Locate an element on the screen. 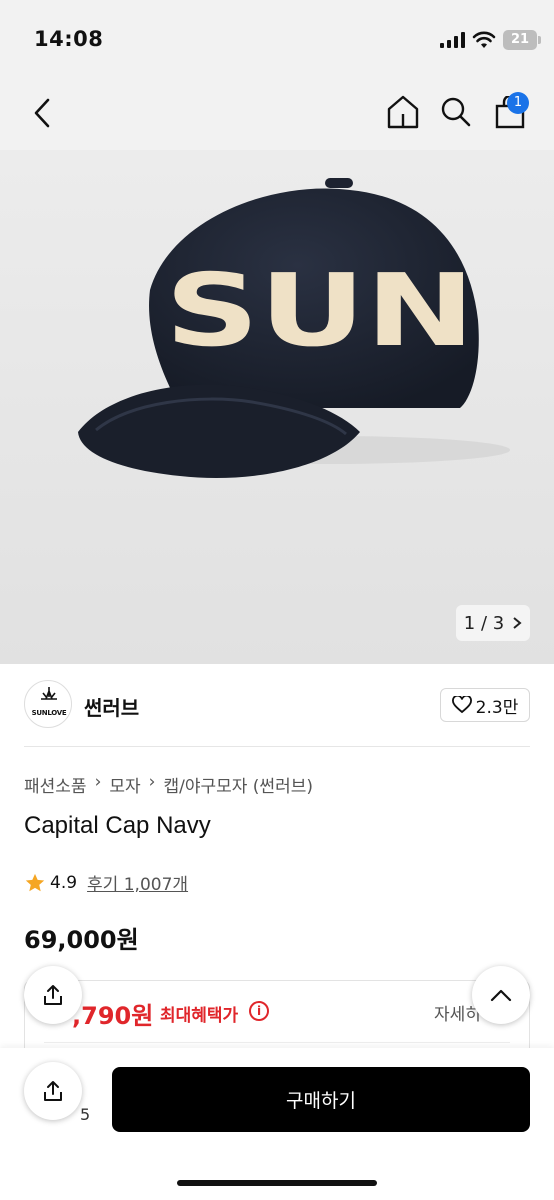  battery-icon: 21 is located at coordinates (520, 40).